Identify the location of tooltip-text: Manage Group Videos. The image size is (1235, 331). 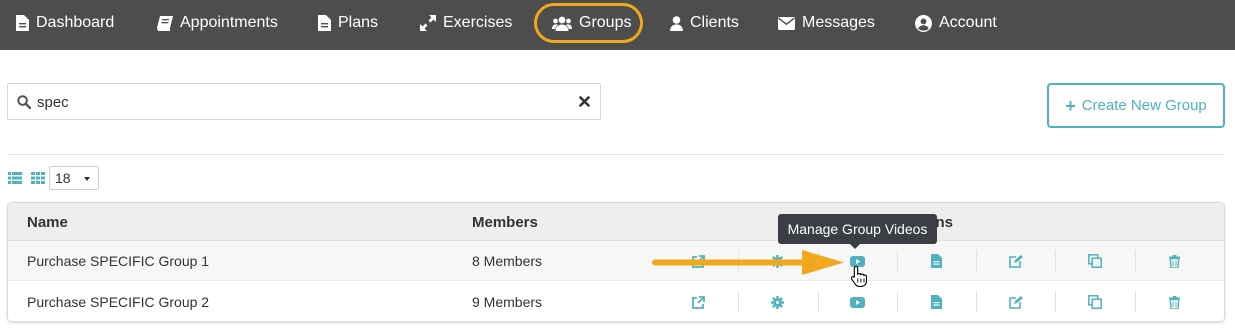
(857, 229).